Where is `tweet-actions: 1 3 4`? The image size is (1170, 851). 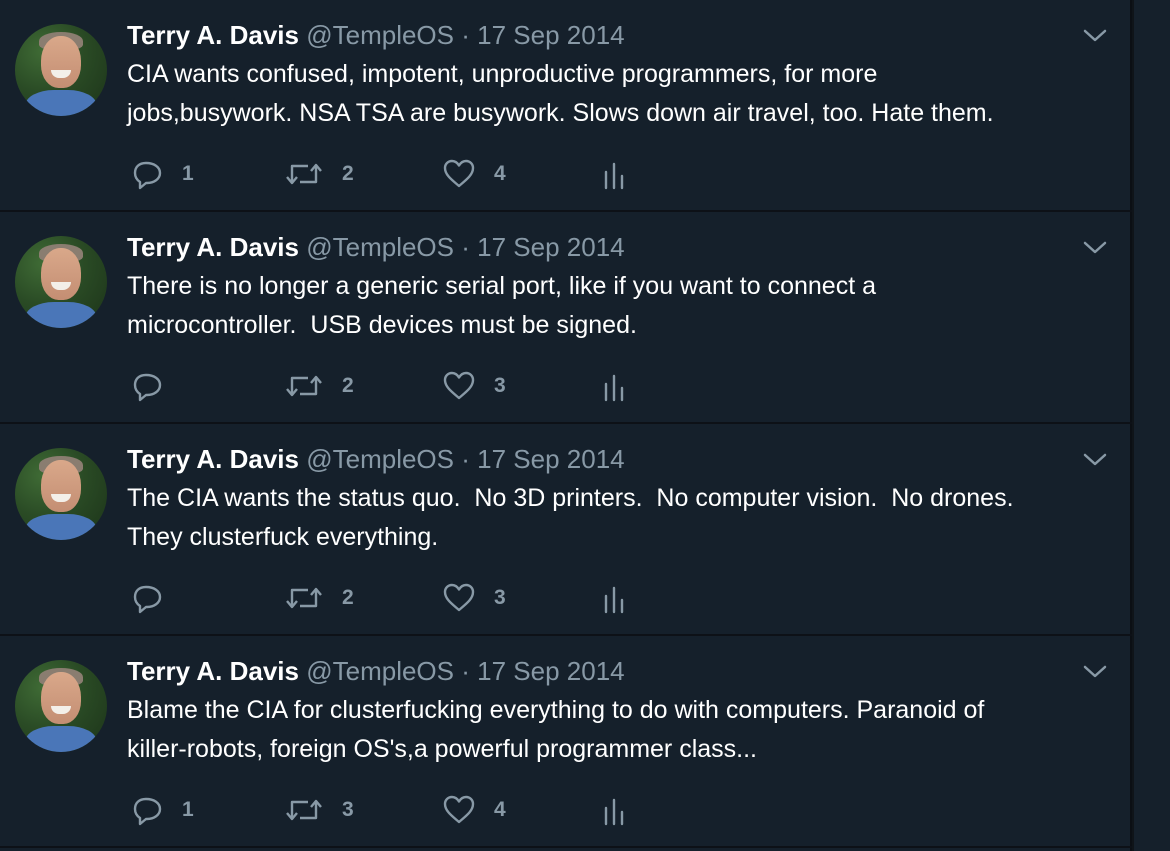 tweet-actions: 1 3 4 is located at coordinates (350, 810).